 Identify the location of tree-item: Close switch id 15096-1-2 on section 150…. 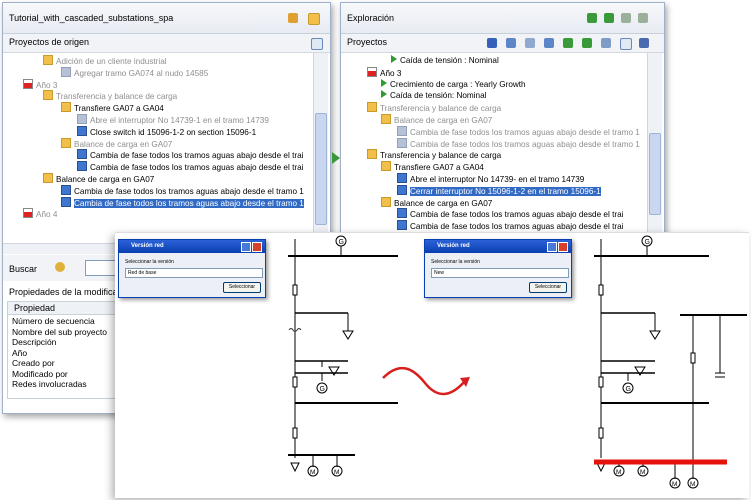
(167, 131).